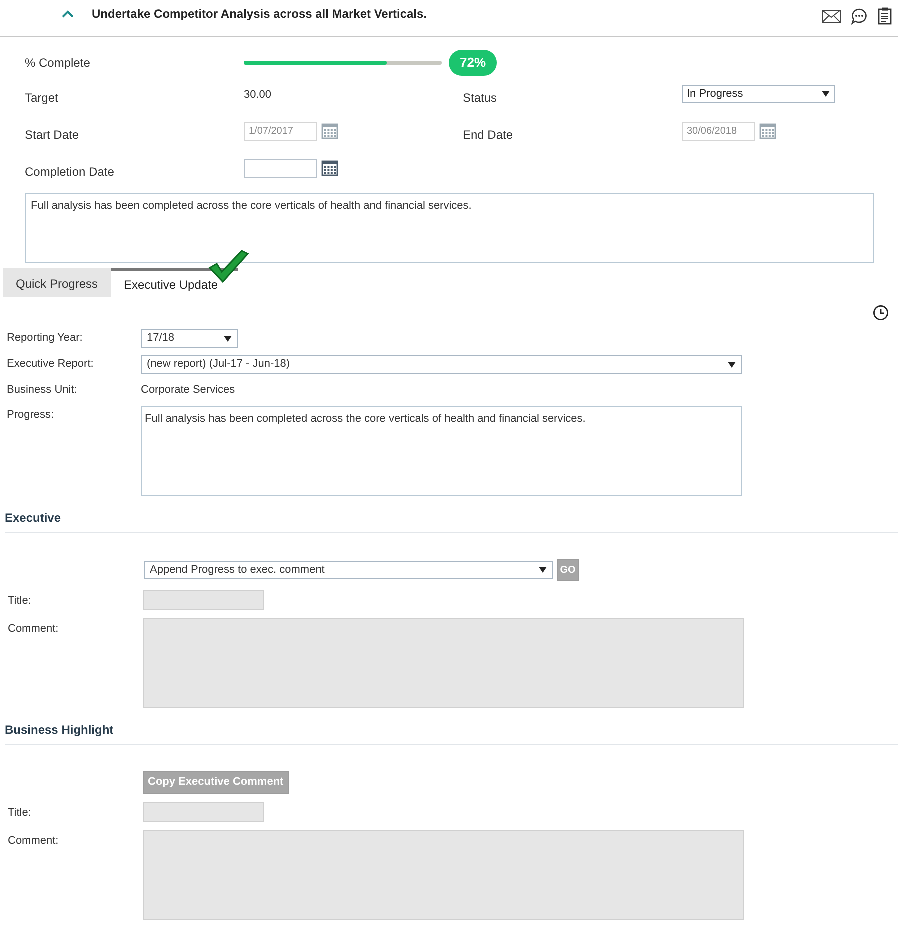  What do you see at coordinates (280, 168) in the screenshot?
I see `date-field` at bounding box center [280, 168].